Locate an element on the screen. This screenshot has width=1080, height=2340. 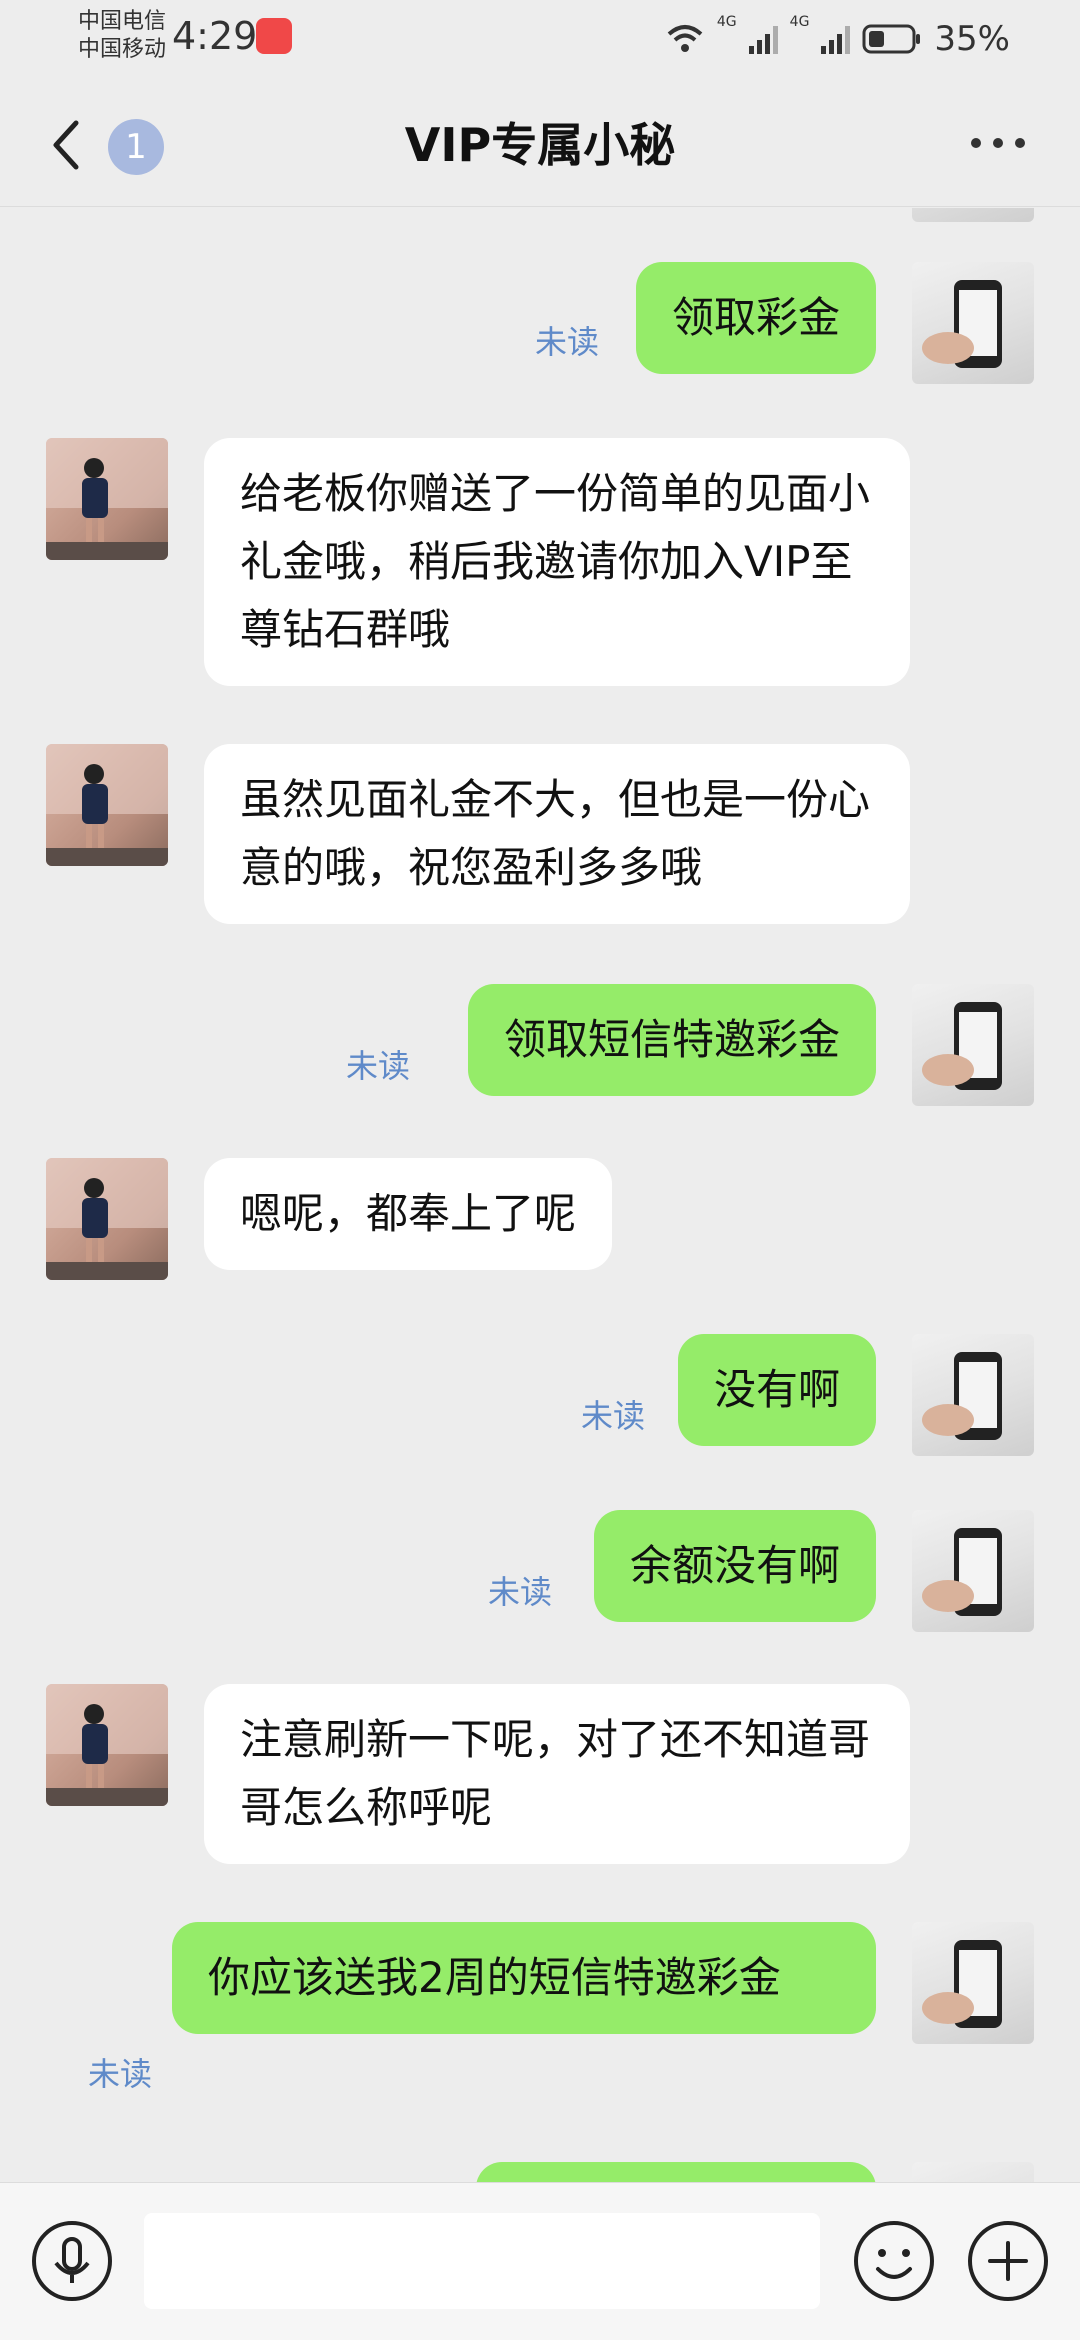
signal-1-icon is located at coordinates (763, 39).